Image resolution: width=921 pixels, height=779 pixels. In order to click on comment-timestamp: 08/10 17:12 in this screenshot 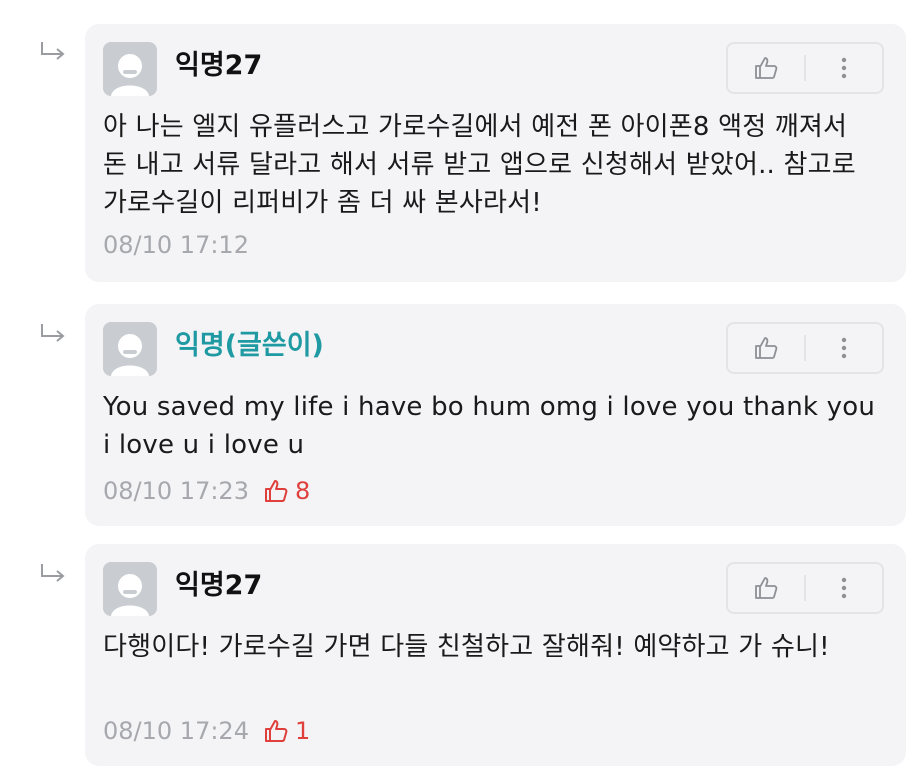, I will do `click(176, 245)`.